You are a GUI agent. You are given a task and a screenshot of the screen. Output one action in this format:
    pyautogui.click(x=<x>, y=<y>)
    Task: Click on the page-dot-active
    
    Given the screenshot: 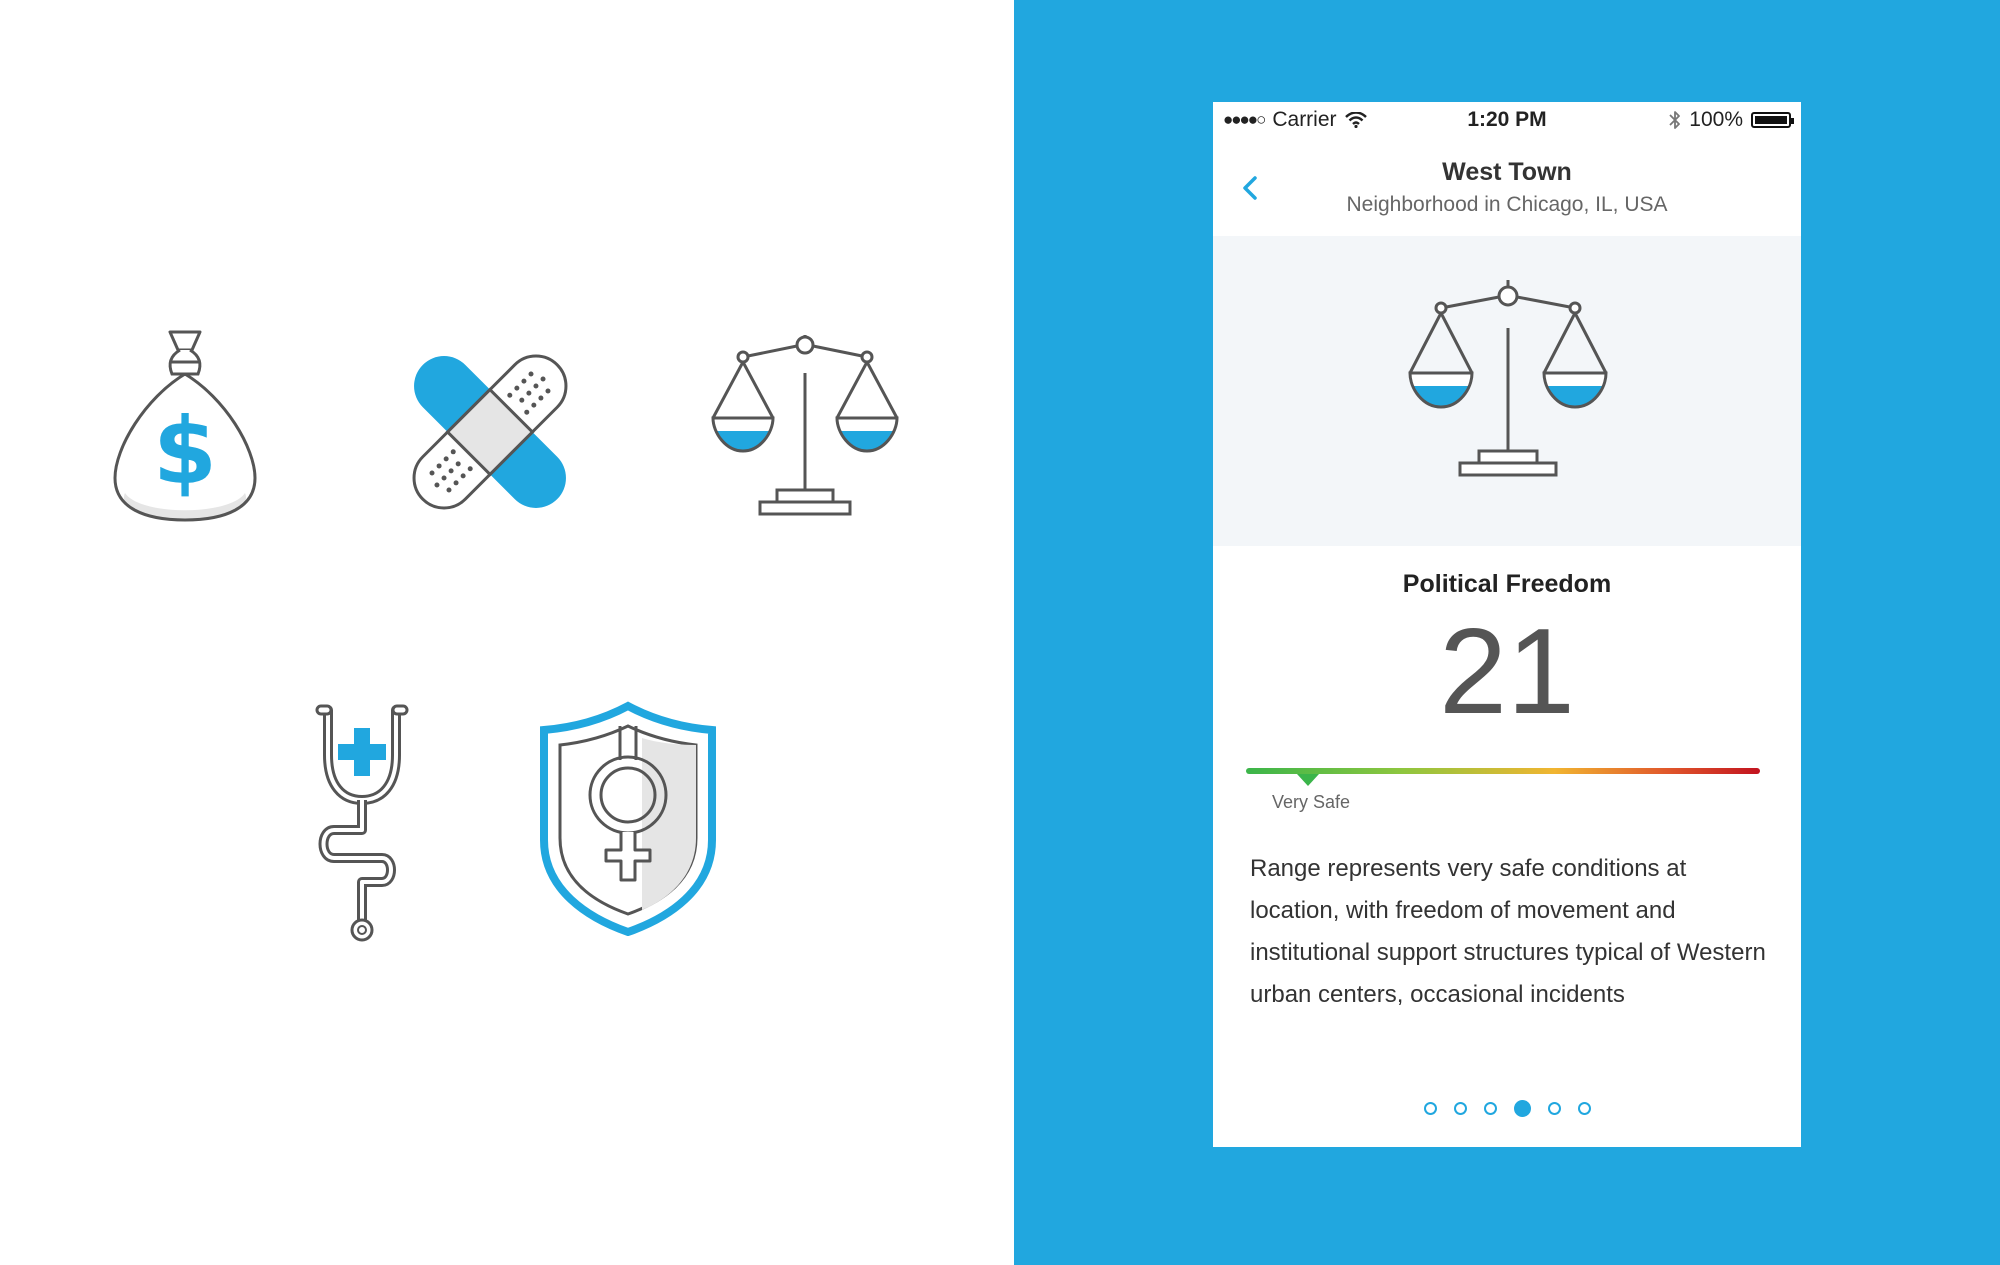 What is the action you would take?
    pyautogui.click(x=1522, y=1108)
    